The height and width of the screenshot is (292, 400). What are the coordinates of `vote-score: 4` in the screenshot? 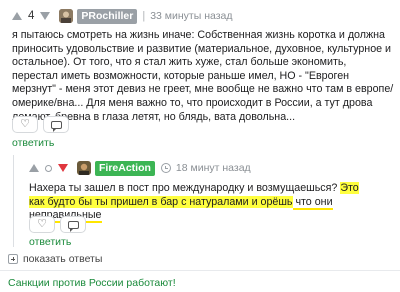 It's located at (31, 16).